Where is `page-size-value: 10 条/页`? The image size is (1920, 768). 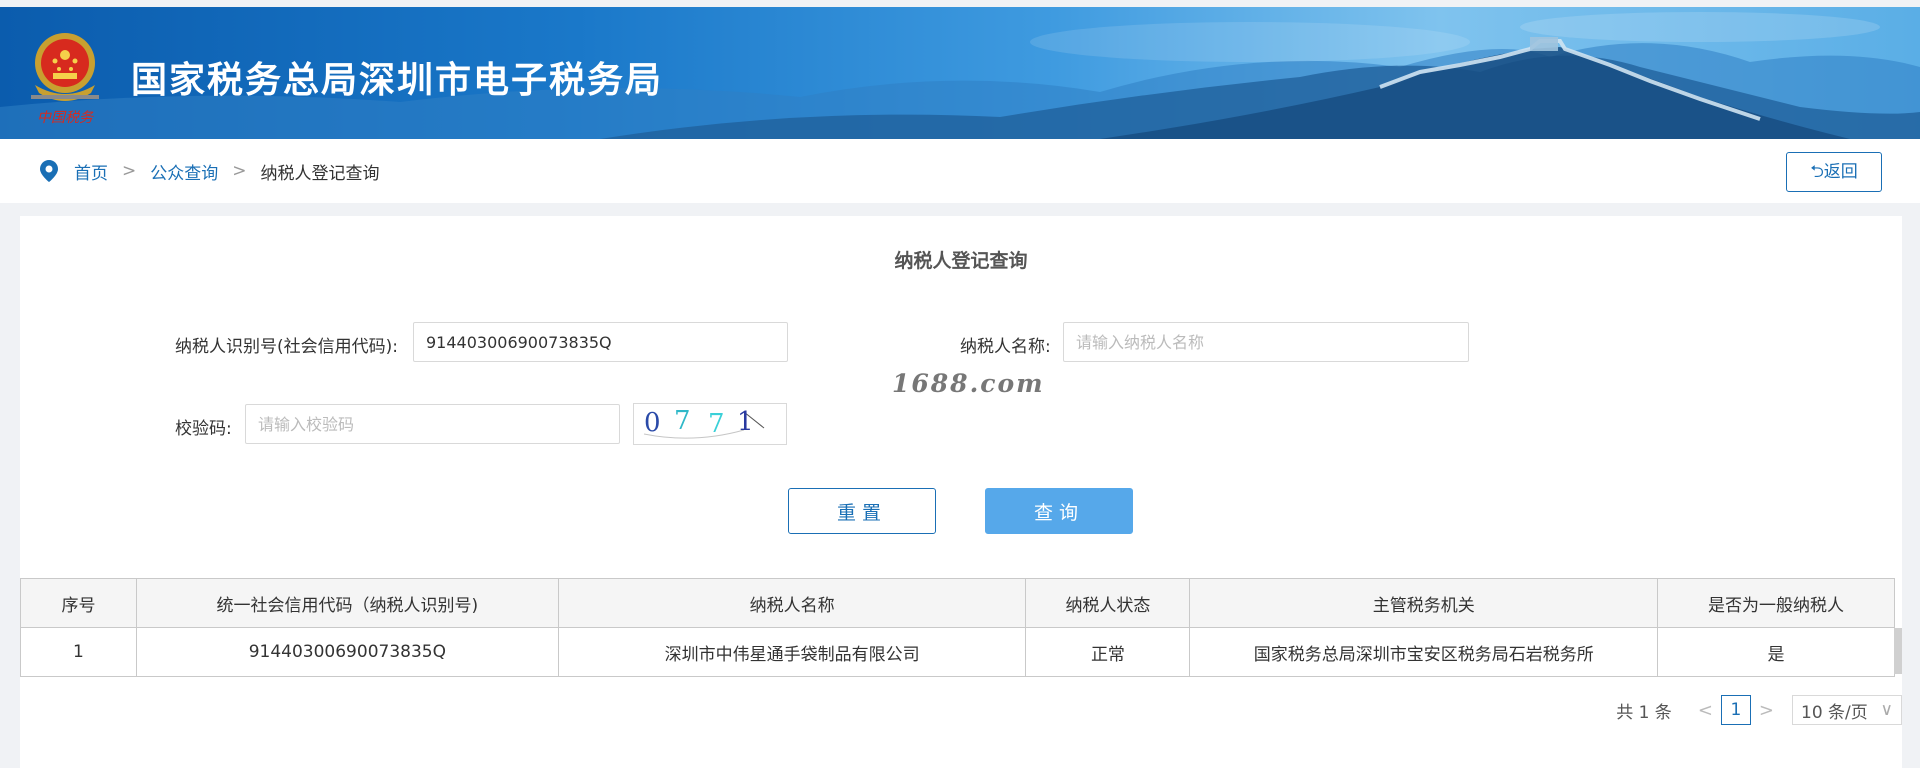
page-size-value: 10 条/页 is located at coordinates (1834, 712).